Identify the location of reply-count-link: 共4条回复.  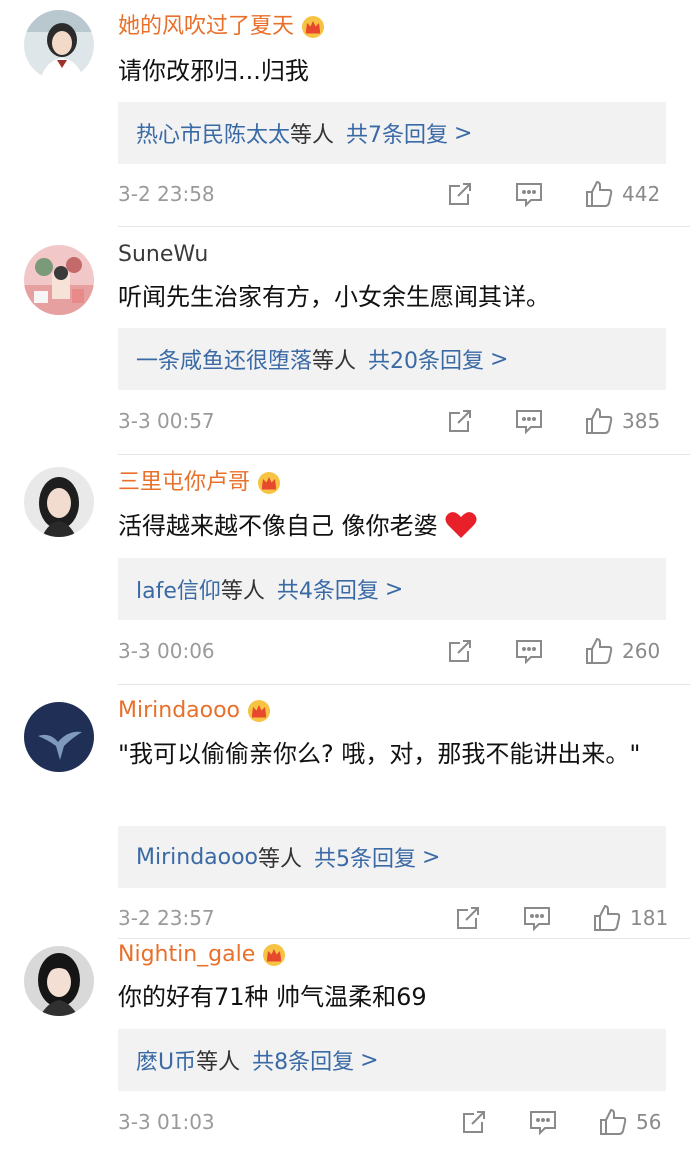
(328, 589).